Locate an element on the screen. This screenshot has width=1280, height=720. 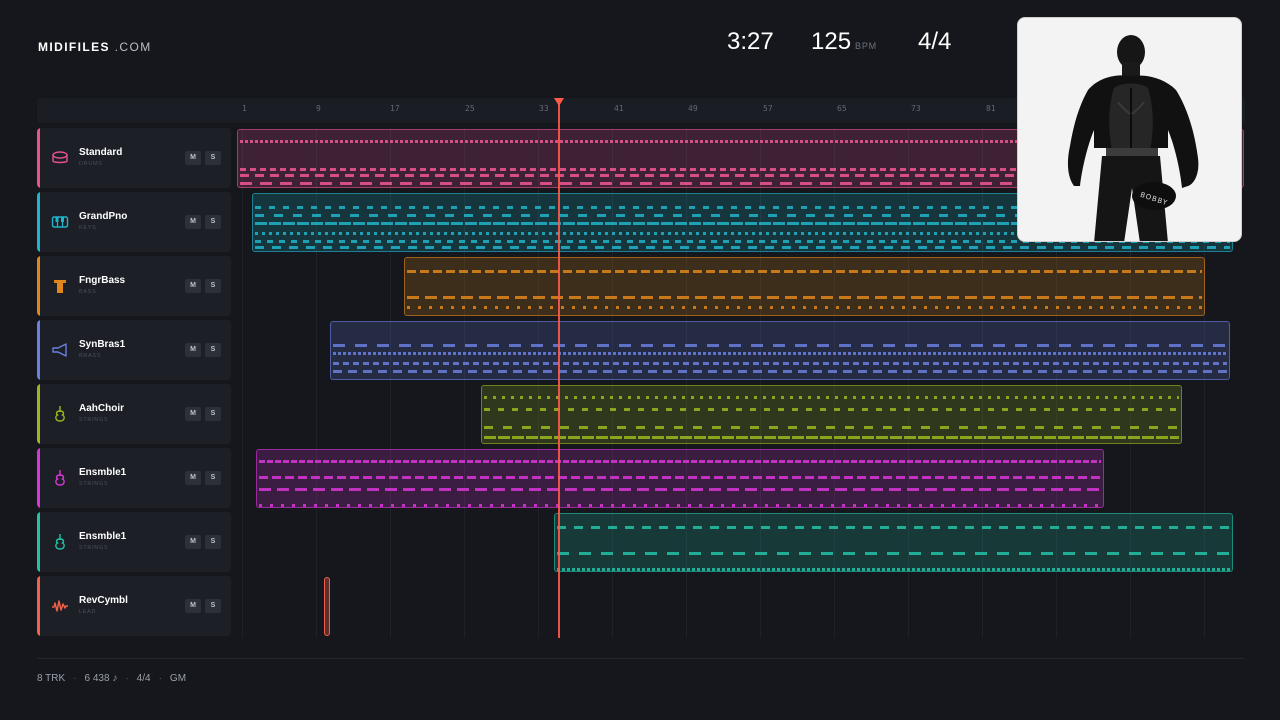
drum-icon is located at coordinates (60, 157).